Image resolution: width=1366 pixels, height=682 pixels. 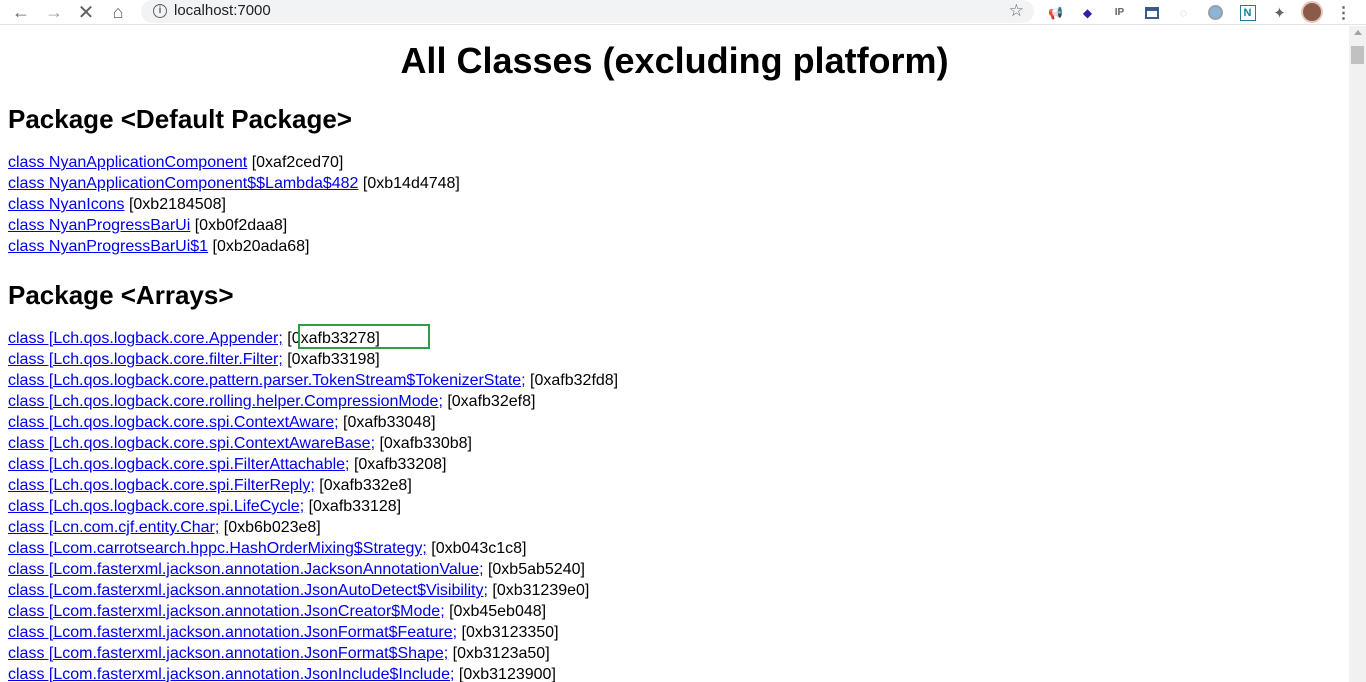 I want to click on class-row: class NyanProgressBarUi [0xb0f2daa8], so click(x=147, y=225).